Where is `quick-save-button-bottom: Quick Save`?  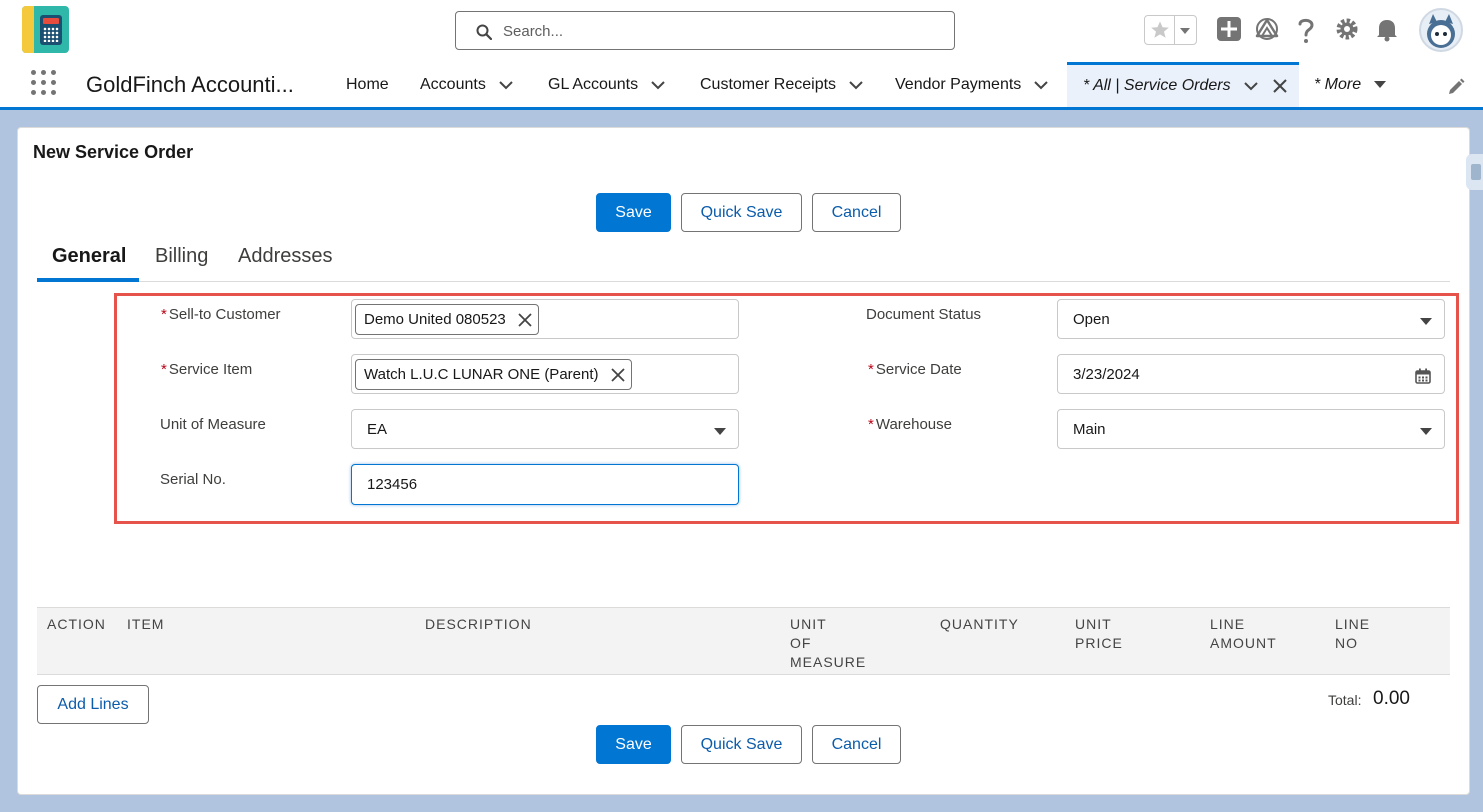
quick-save-button-bottom: Quick Save is located at coordinates (741, 744).